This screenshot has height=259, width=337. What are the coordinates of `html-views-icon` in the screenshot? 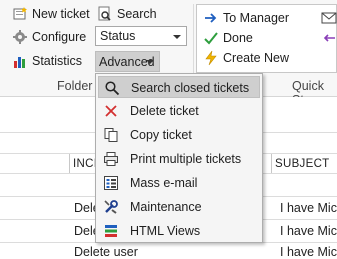 It's located at (111, 231).